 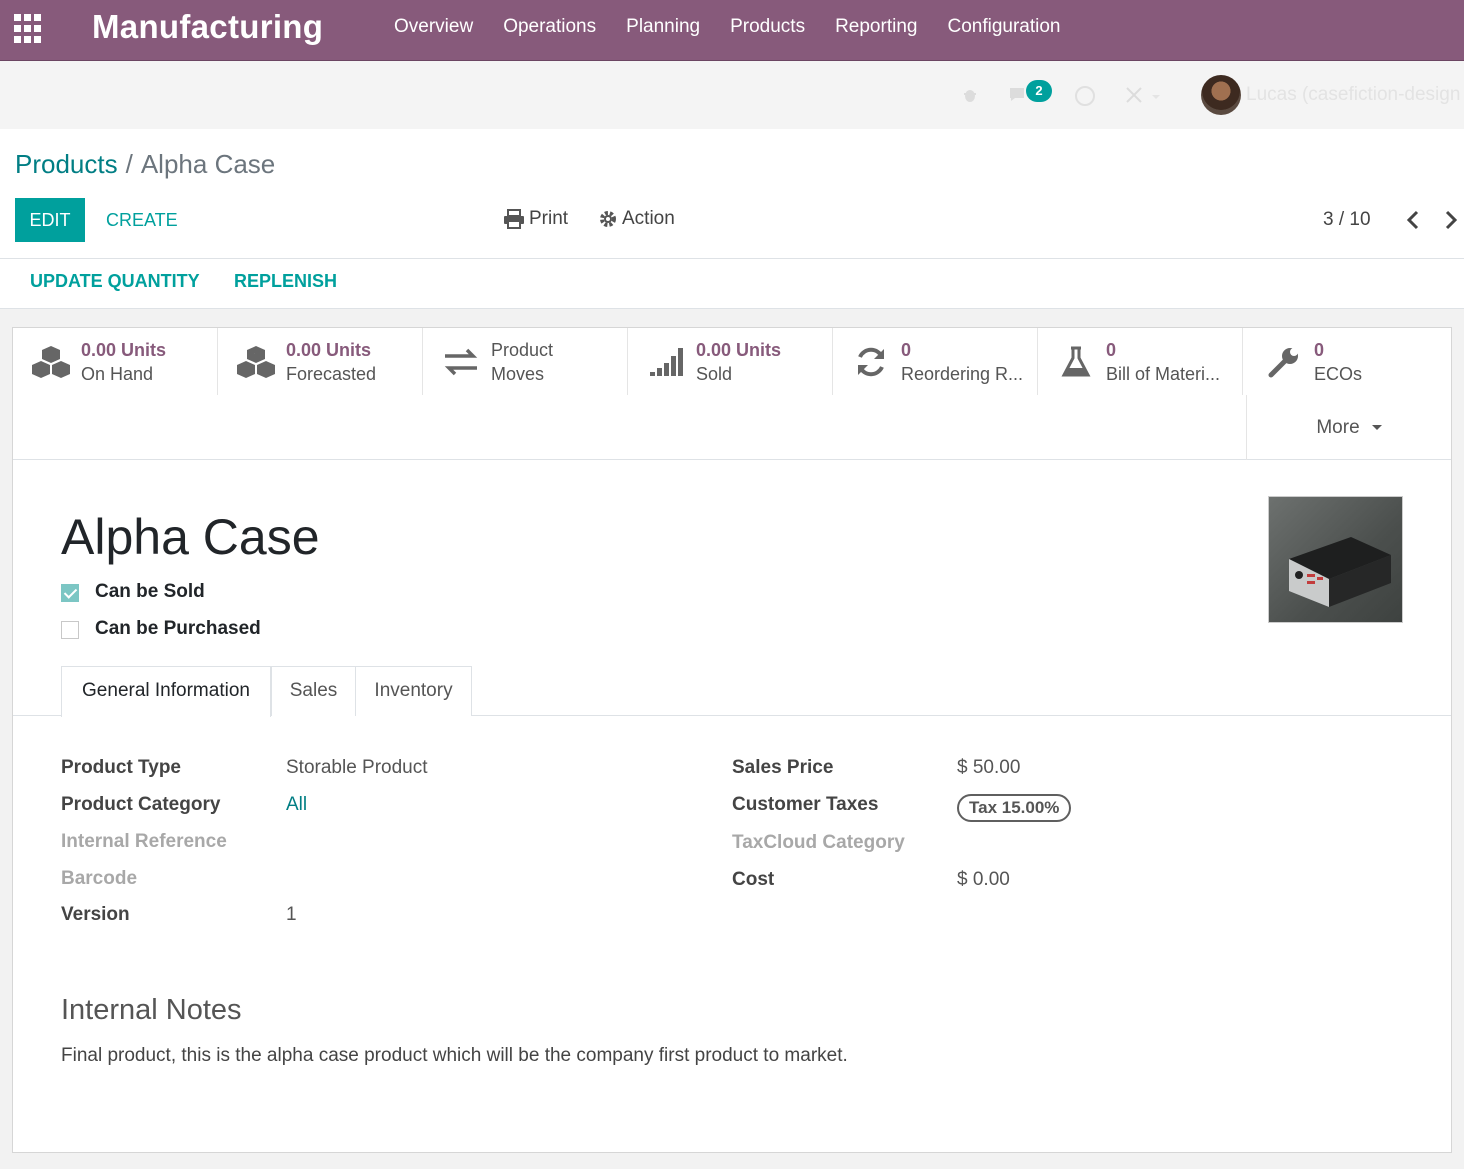 What do you see at coordinates (1221, 95) in the screenshot?
I see `user-avatar` at bounding box center [1221, 95].